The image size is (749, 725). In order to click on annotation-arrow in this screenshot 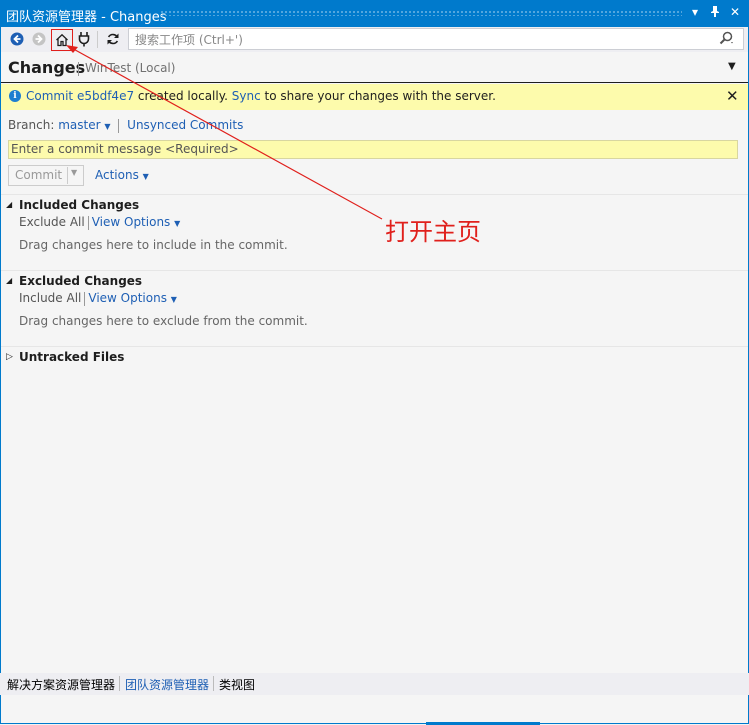, I will do `click(224, 132)`.